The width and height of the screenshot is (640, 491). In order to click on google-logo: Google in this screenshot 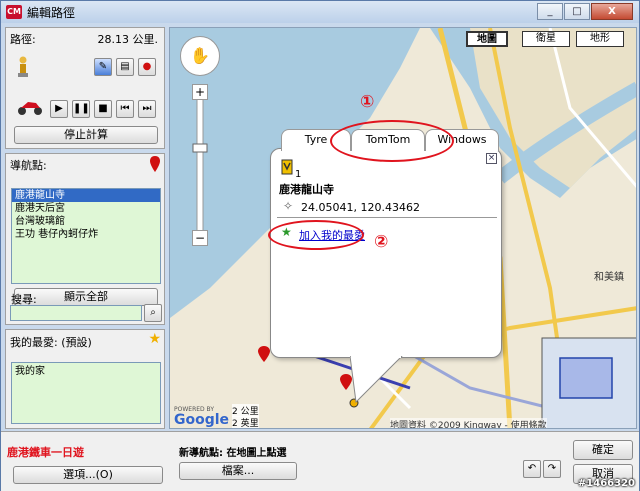, I will do `click(202, 420)`.